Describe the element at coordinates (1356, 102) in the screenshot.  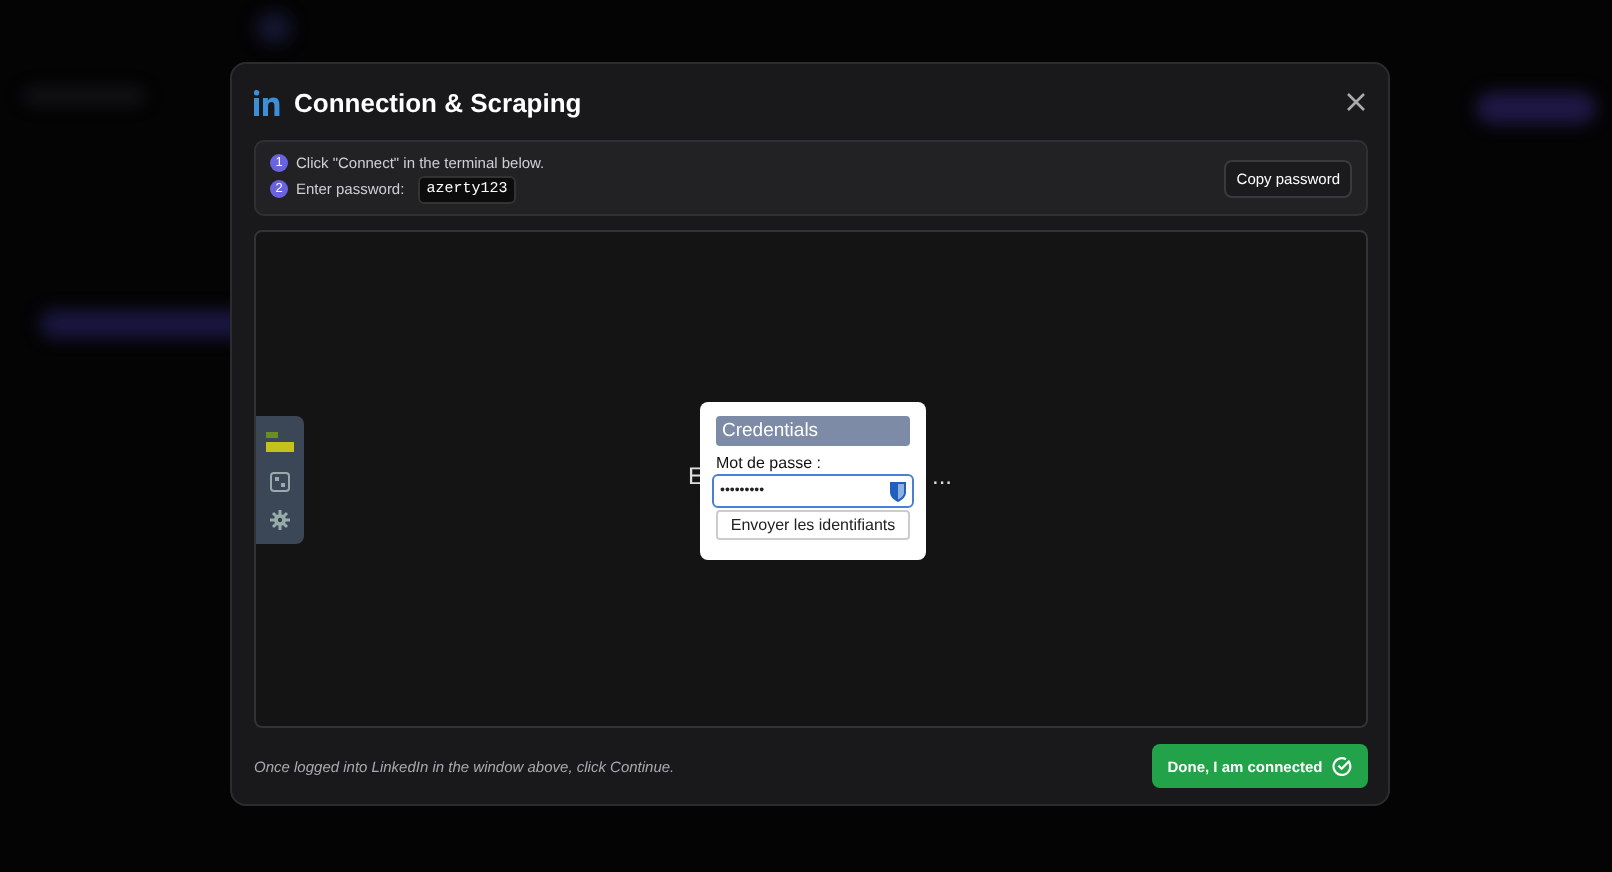
I see `close-icon` at that location.